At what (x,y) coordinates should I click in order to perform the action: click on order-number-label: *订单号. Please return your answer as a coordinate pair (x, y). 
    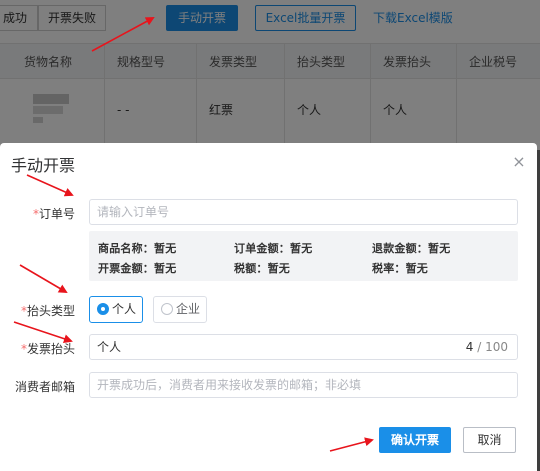
    Looking at the image, I should click on (37, 213).